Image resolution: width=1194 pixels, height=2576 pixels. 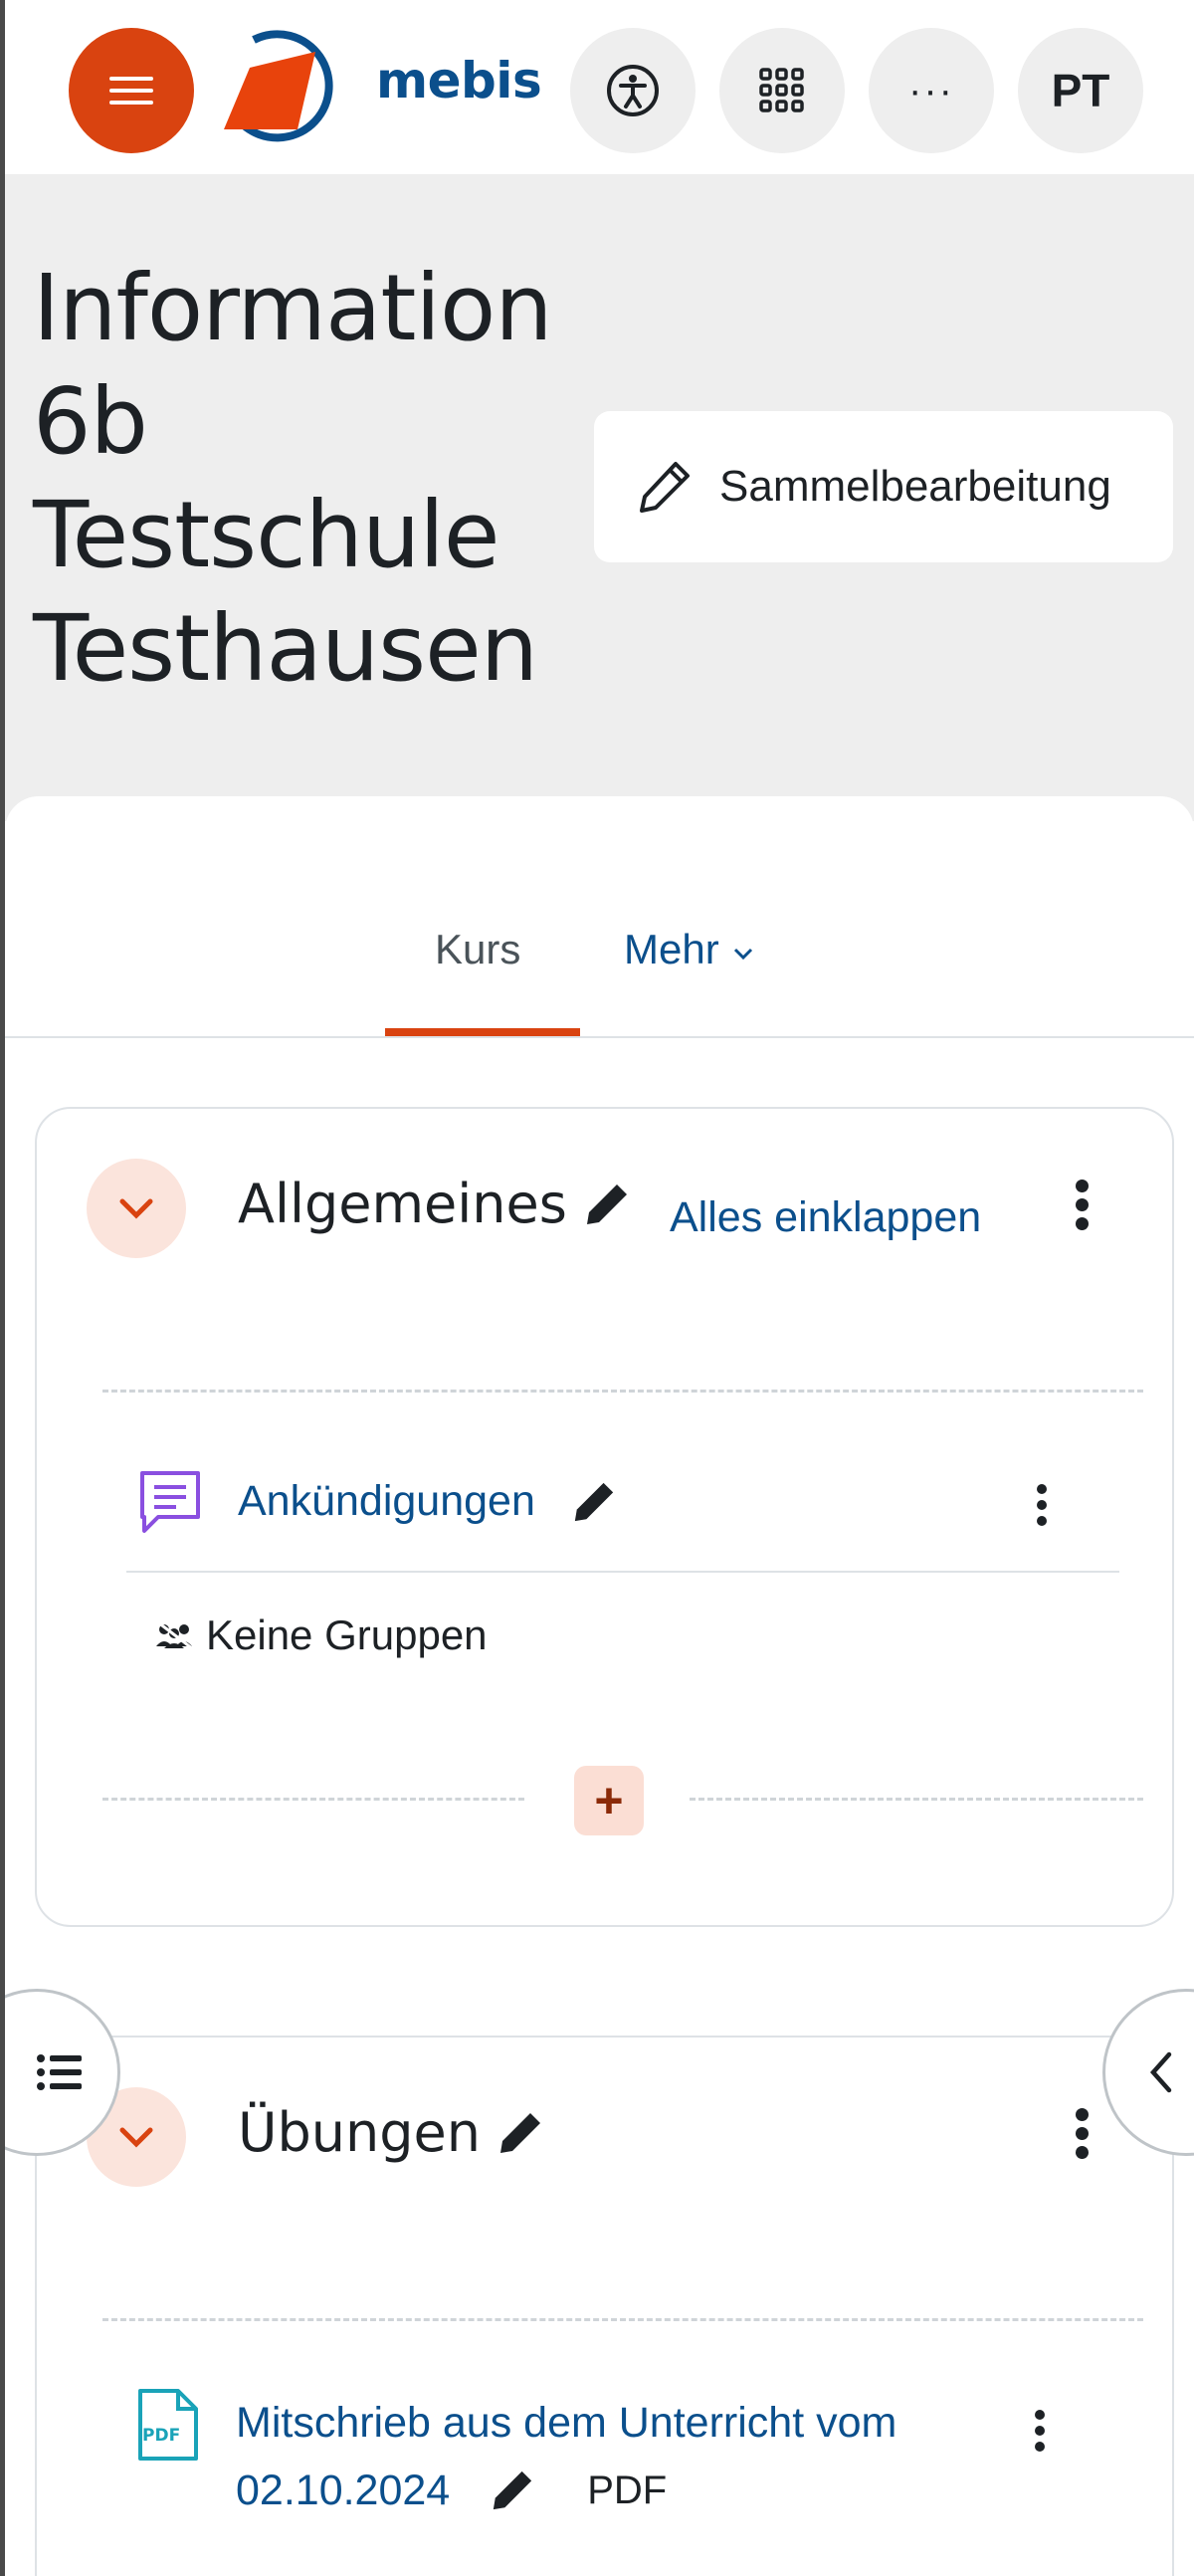 I want to click on menu-icon, so click(x=131, y=90).